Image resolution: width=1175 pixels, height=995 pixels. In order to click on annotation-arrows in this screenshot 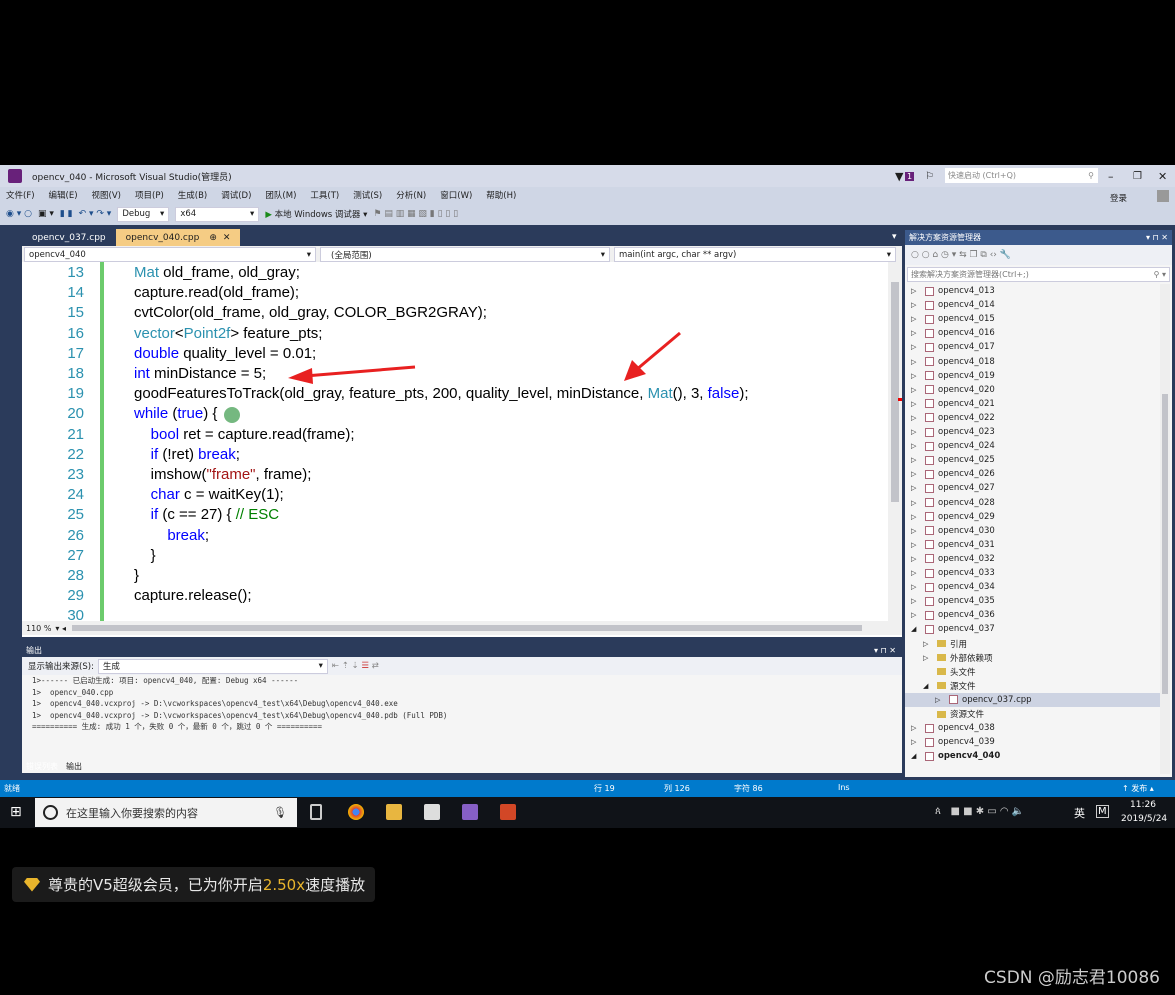, I will do `click(452, 377)`.